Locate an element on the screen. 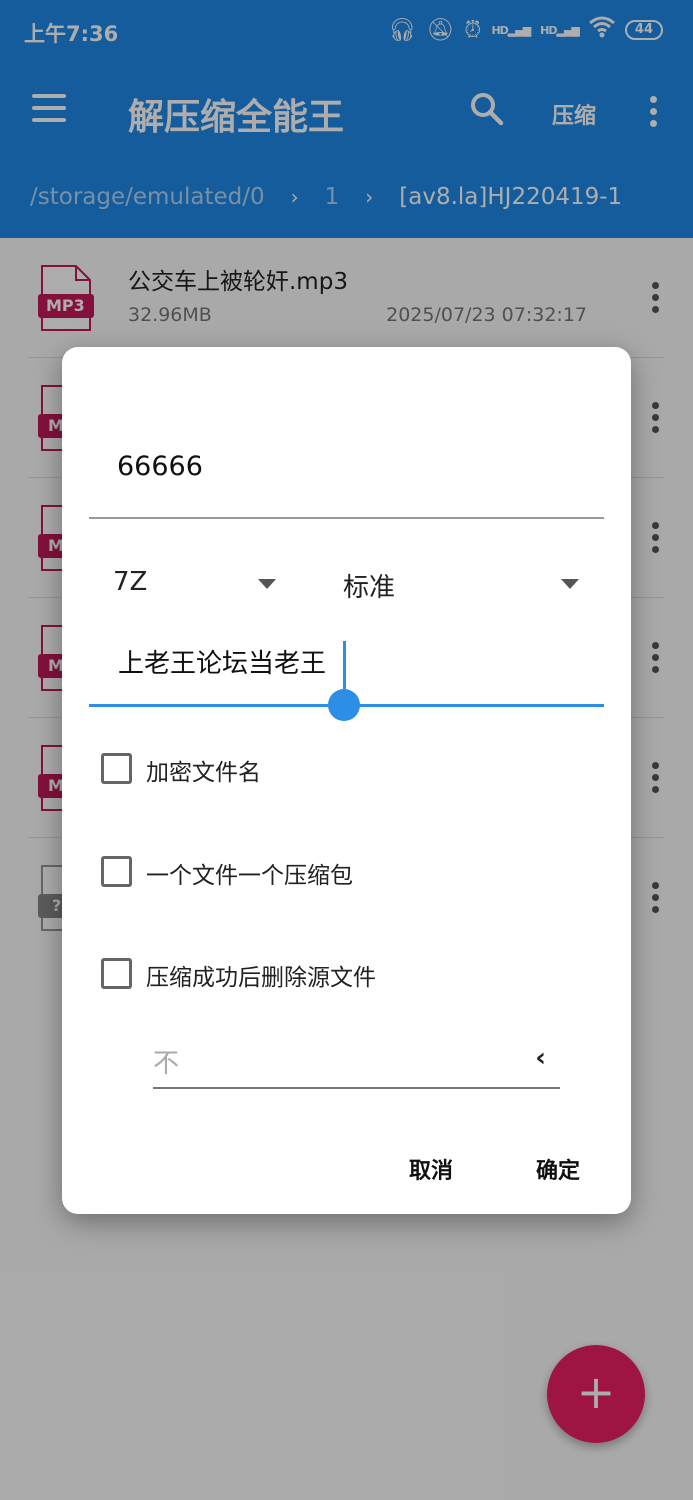  one-archive-per-file-checkbox: 一个文件一个压缩包 is located at coordinates (261, 872).